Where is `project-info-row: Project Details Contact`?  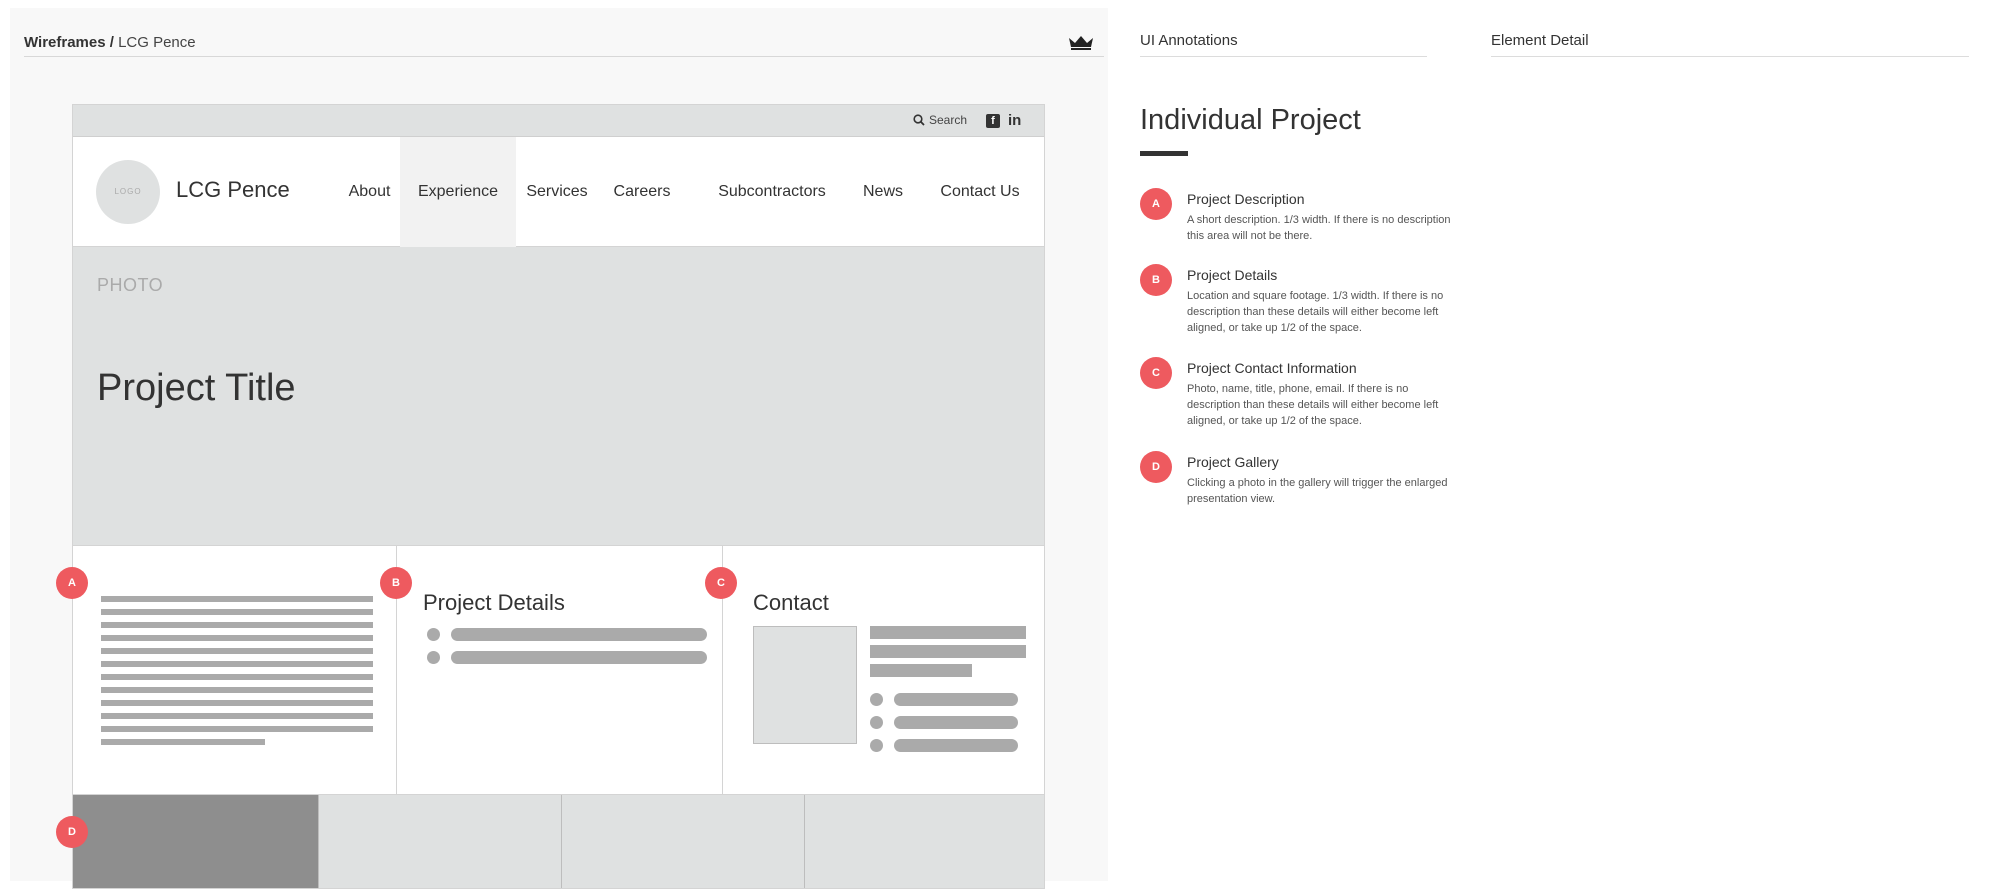
project-info-row: Project Details Contact is located at coordinates (558, 670).